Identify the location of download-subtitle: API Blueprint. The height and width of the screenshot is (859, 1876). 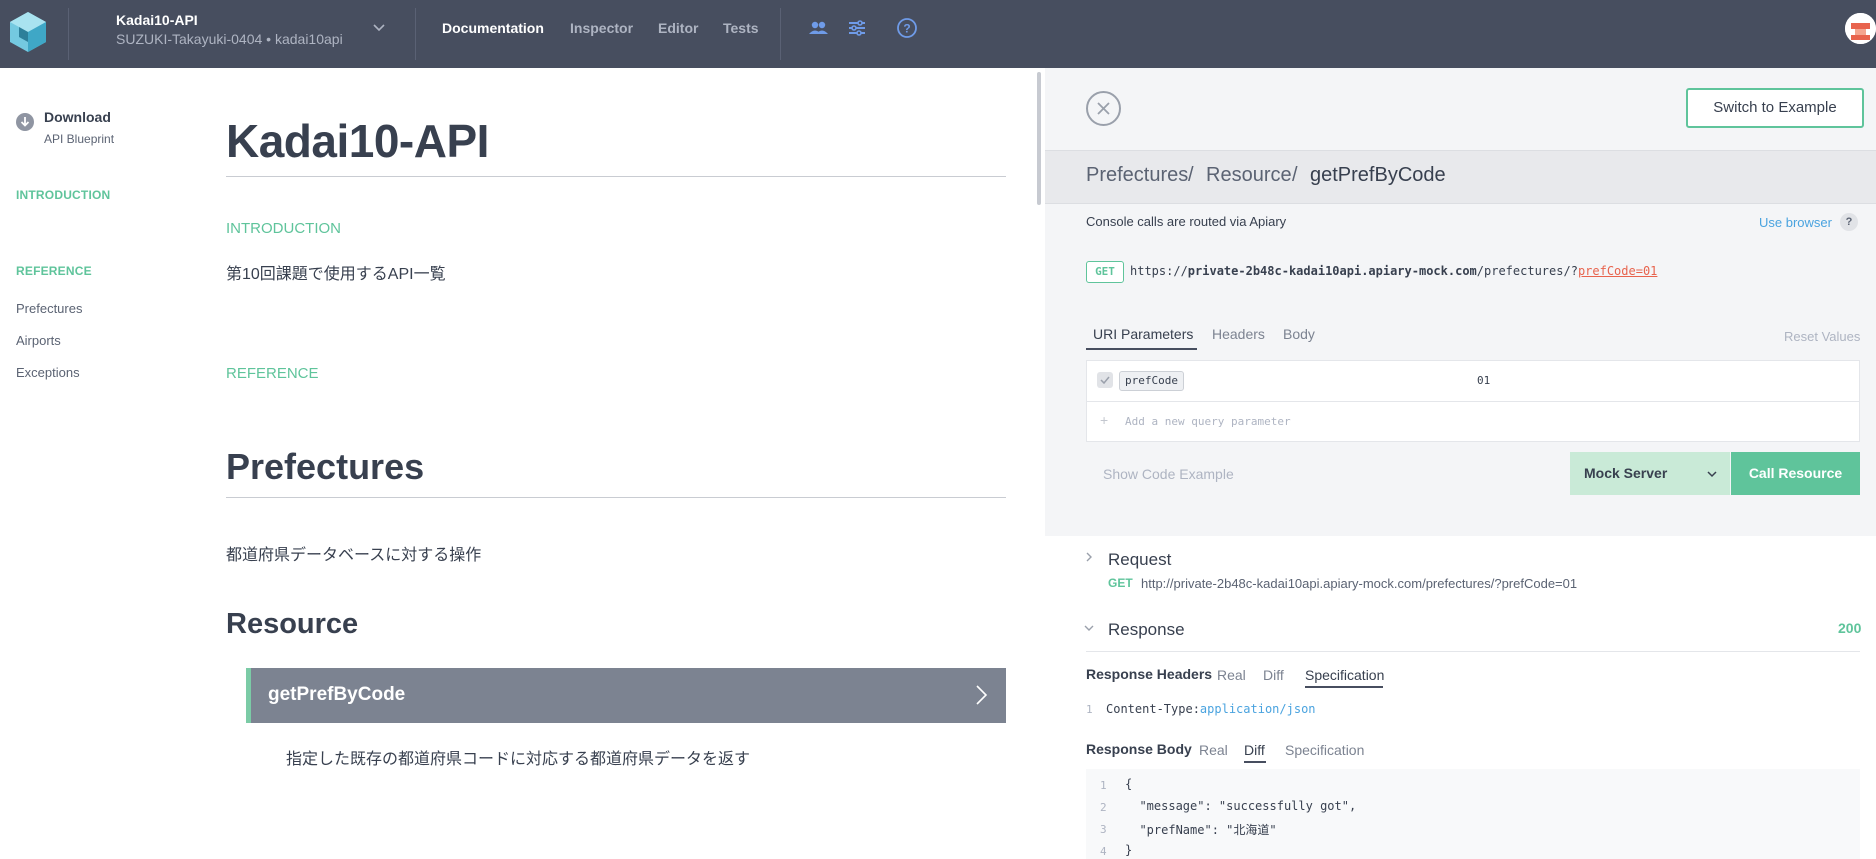
(79, 139).